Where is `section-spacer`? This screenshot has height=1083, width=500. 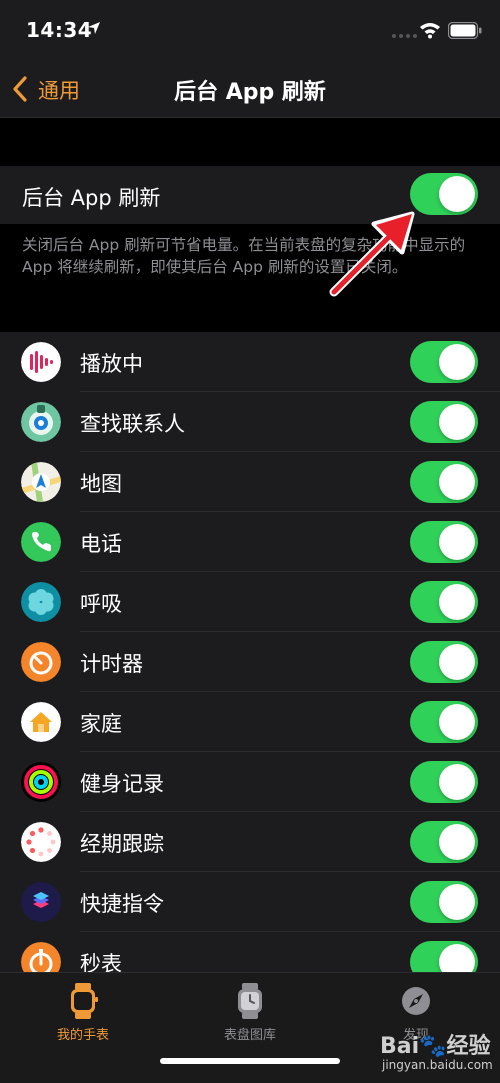 section-spacer is located at coordinates (250, 142).